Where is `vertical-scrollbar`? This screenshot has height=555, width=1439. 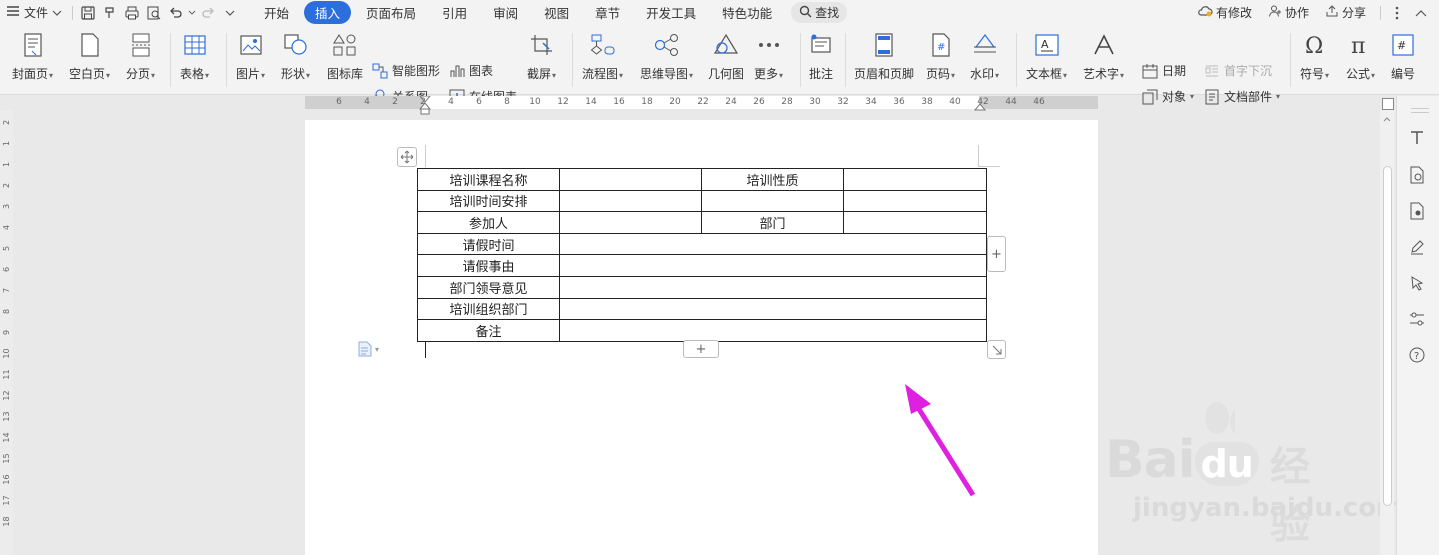
vertical-scrollbar is located at coordinates (1387, 332).